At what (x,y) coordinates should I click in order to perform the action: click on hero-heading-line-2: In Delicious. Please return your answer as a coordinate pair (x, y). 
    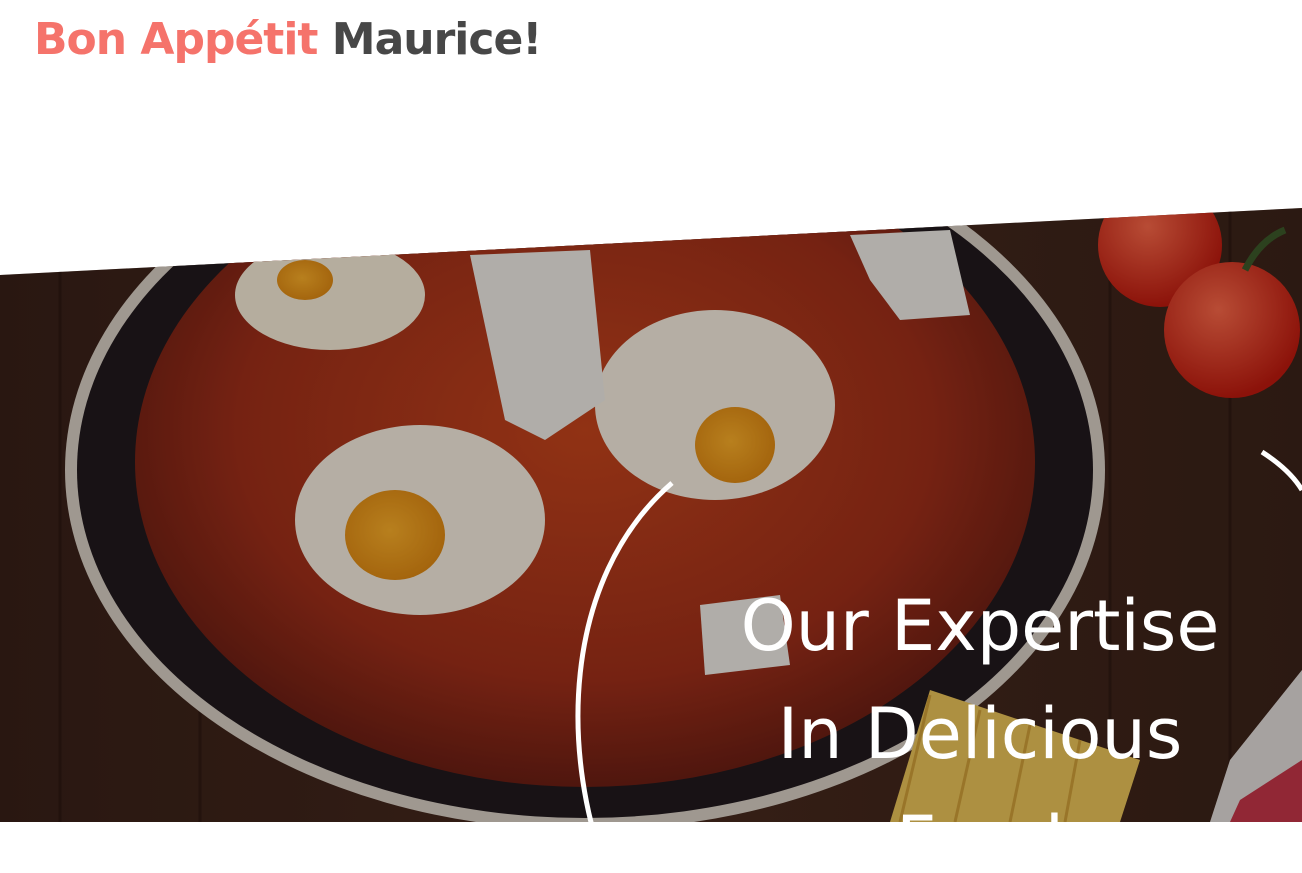
    Looking at the image, I should click on (980, 734).